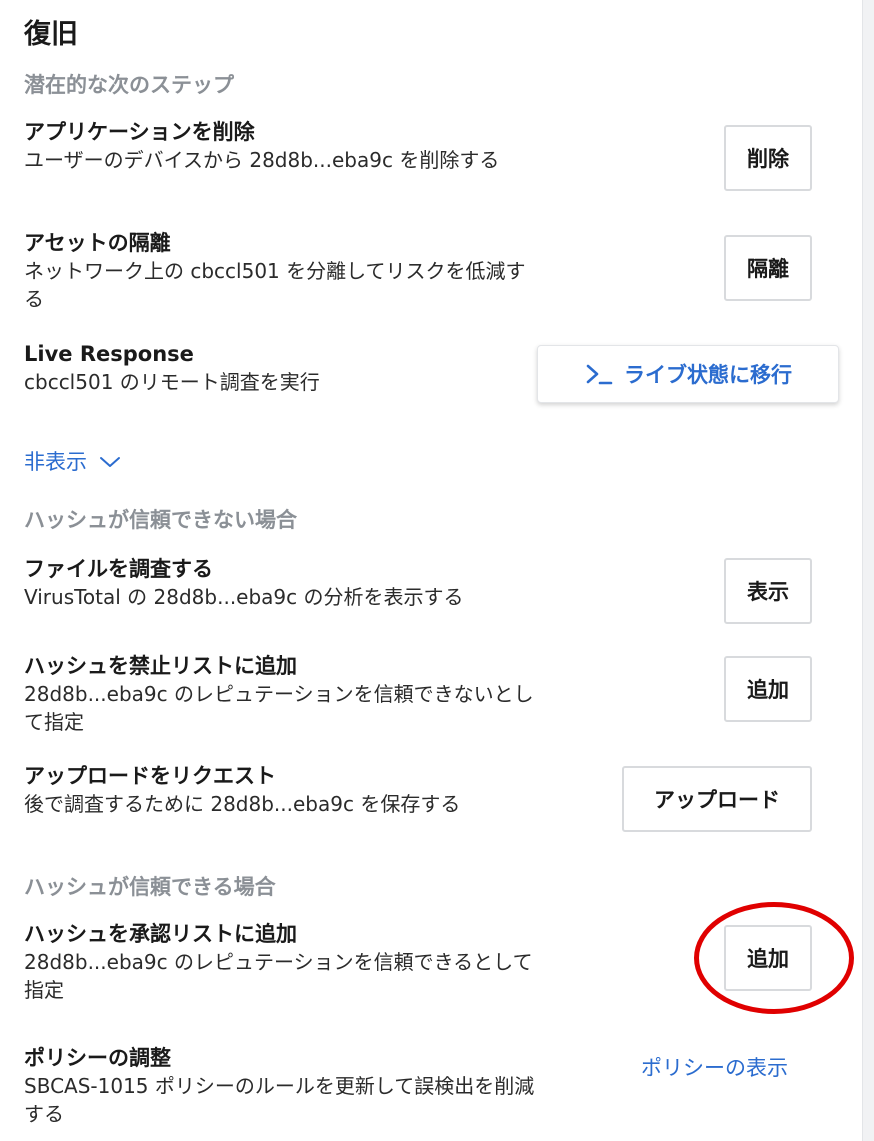  What do you see at coordinates (160, 520) in the screenshot?
I see `section-untrusted: ハッシュが信頼できない場合` at bounding box center [160, 520].